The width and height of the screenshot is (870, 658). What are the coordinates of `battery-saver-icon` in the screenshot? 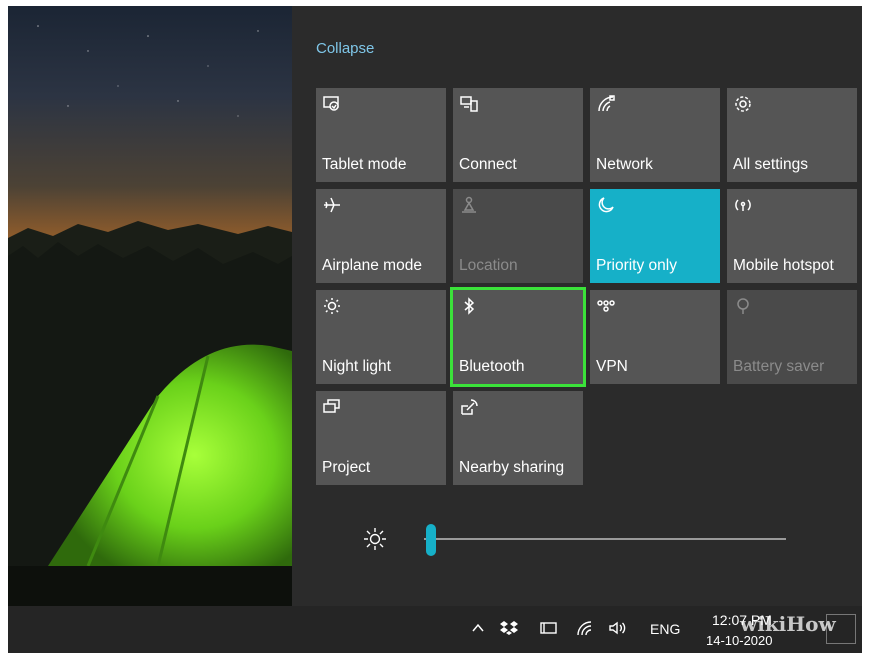 It's located at (743, 306).